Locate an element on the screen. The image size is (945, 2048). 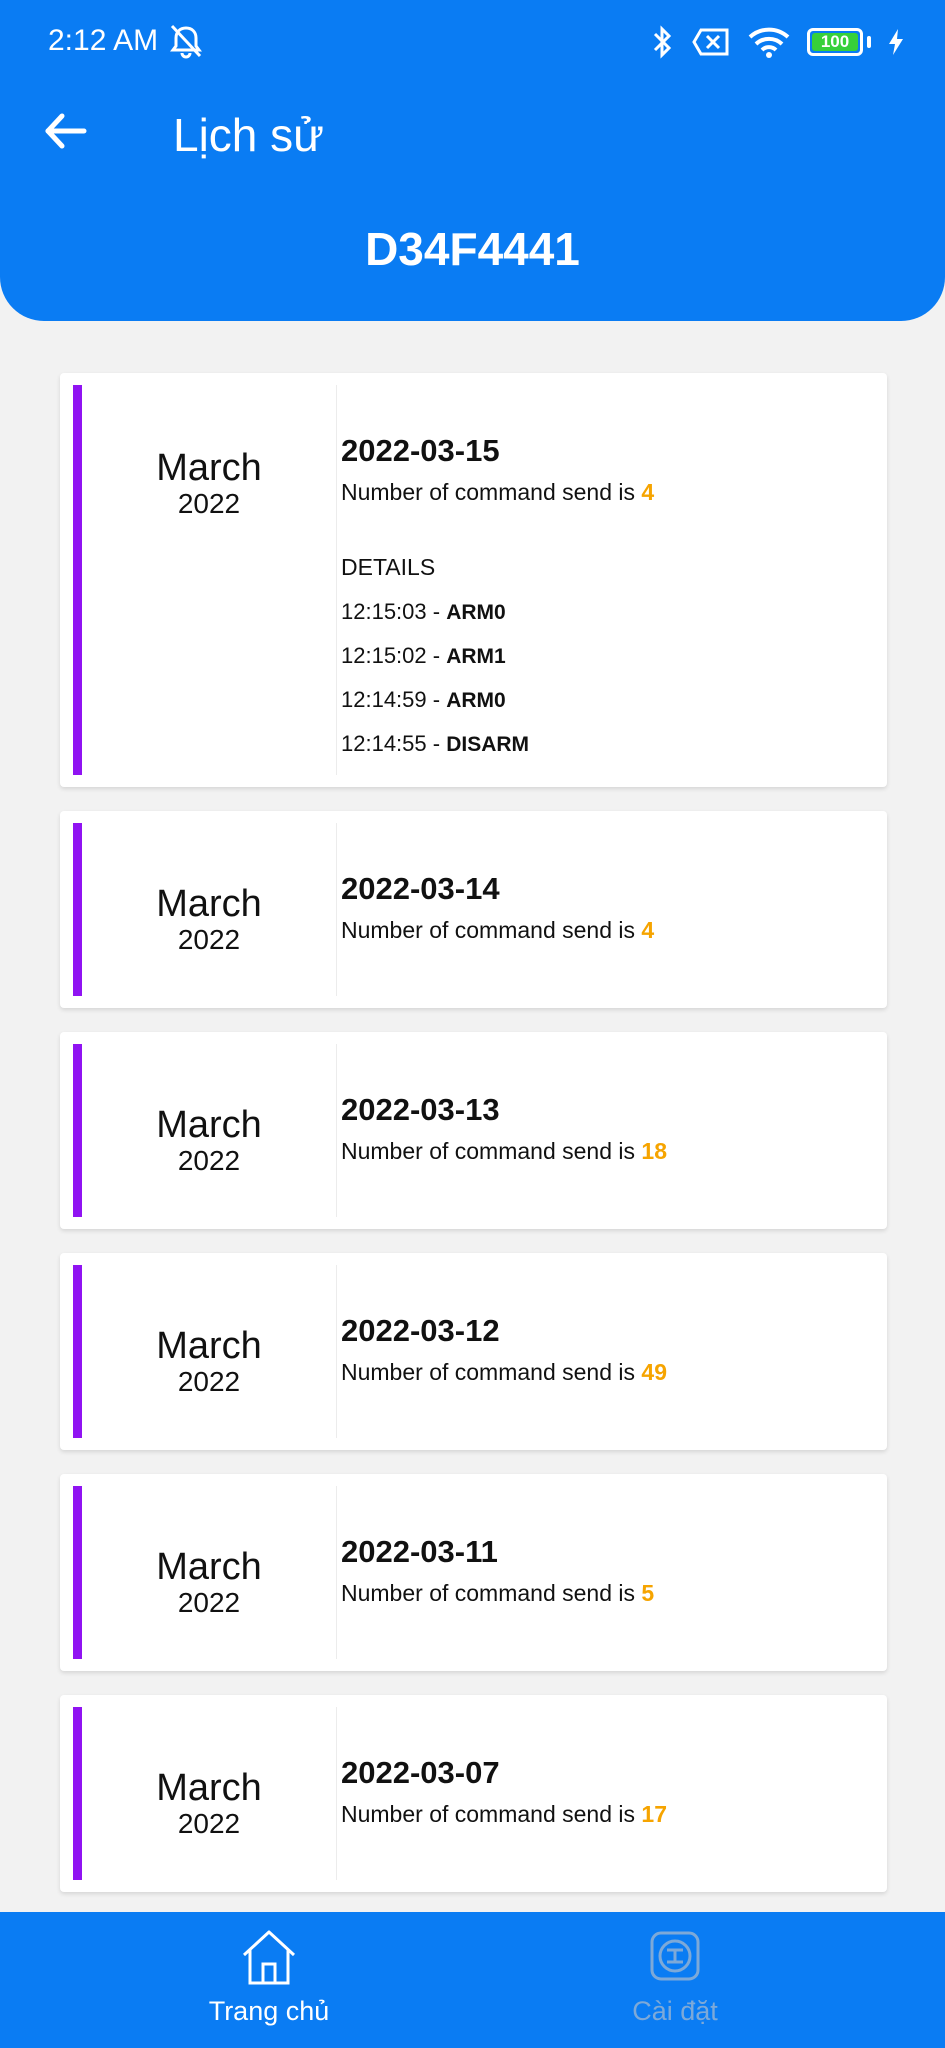
card-date: 2022-03-14 is located at coordinates (420, 888).